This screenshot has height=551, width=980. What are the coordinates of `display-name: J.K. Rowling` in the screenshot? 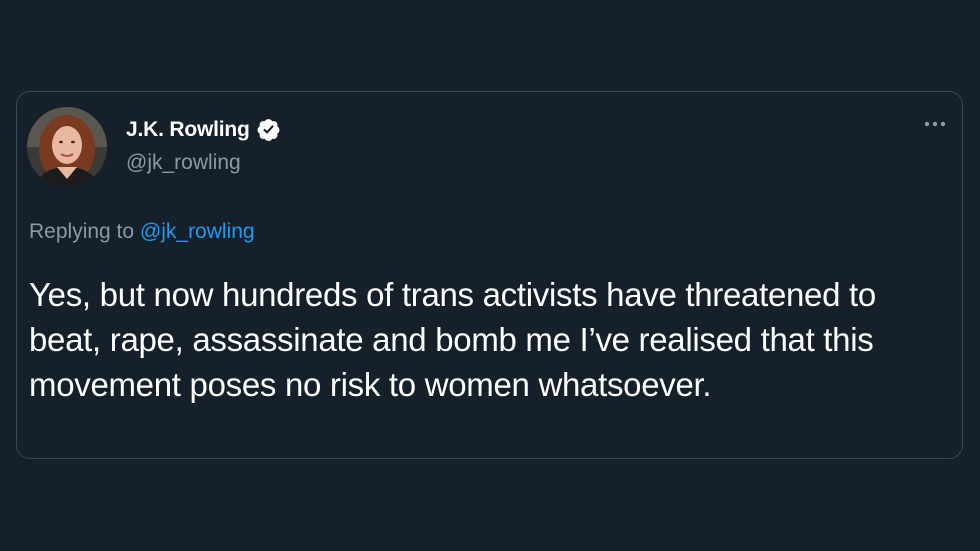 It's located at (188, 130).